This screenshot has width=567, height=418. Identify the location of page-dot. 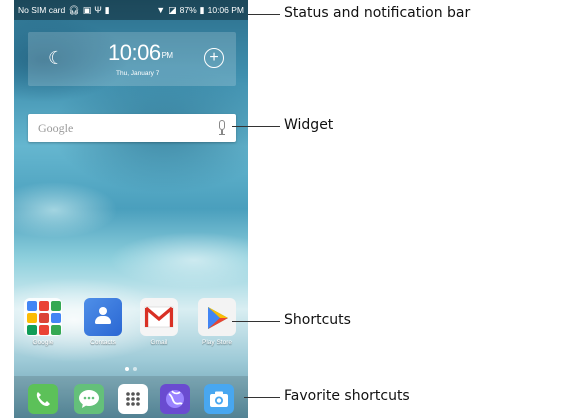
(135, 369).